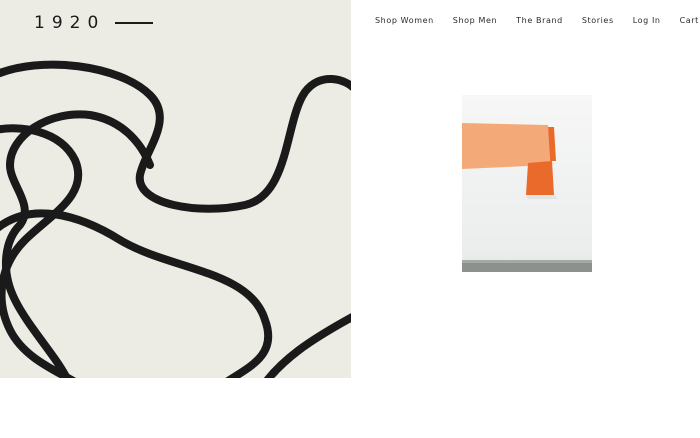 The image size is (700, 438). I want to click on nav-the-brand: The Brand, so click(539, 20).